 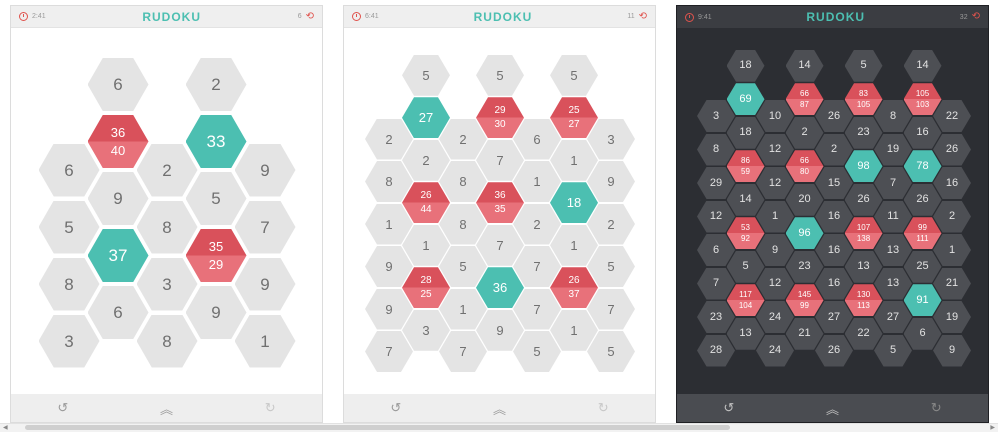 I want to click on hex-cell-target: 33, so click(x=216, y=141).